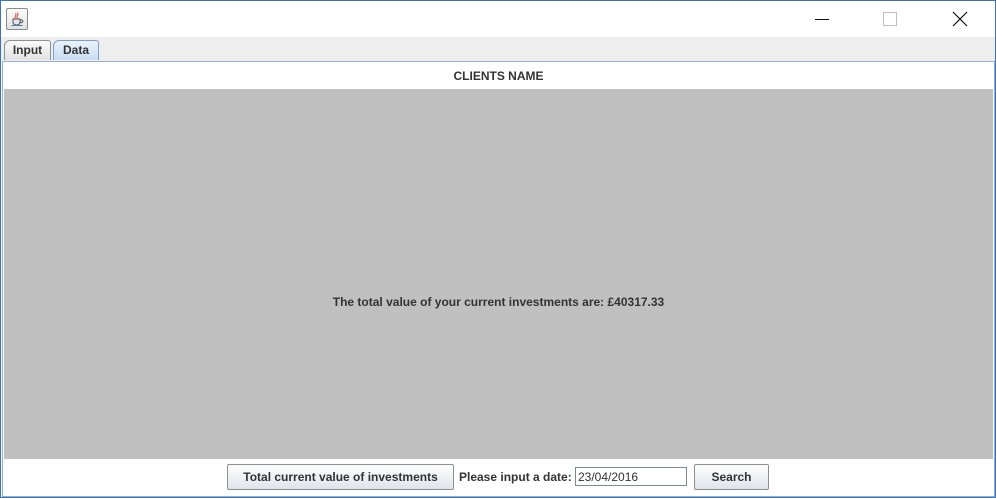 Image resolution: width=996 pixels, height=498 pixels. What do you see at coordinates (76, 50) in the screenshot?
I see `tab-data: Data` at bounding box center [76, 50].